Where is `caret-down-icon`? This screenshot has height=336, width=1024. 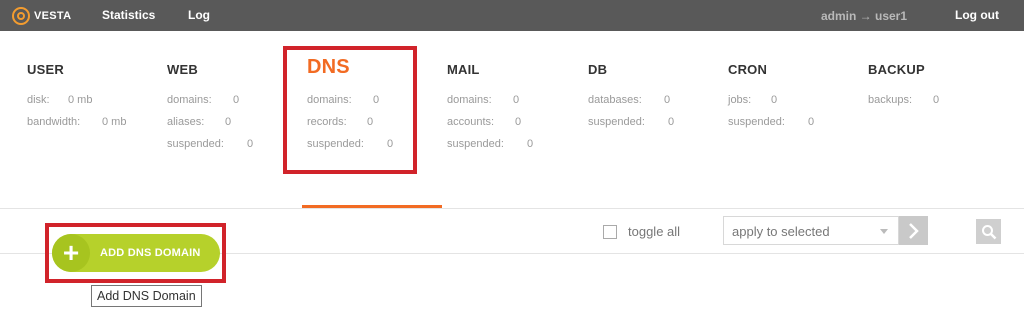 caret-down-icon is located at coordinates (884, 231).